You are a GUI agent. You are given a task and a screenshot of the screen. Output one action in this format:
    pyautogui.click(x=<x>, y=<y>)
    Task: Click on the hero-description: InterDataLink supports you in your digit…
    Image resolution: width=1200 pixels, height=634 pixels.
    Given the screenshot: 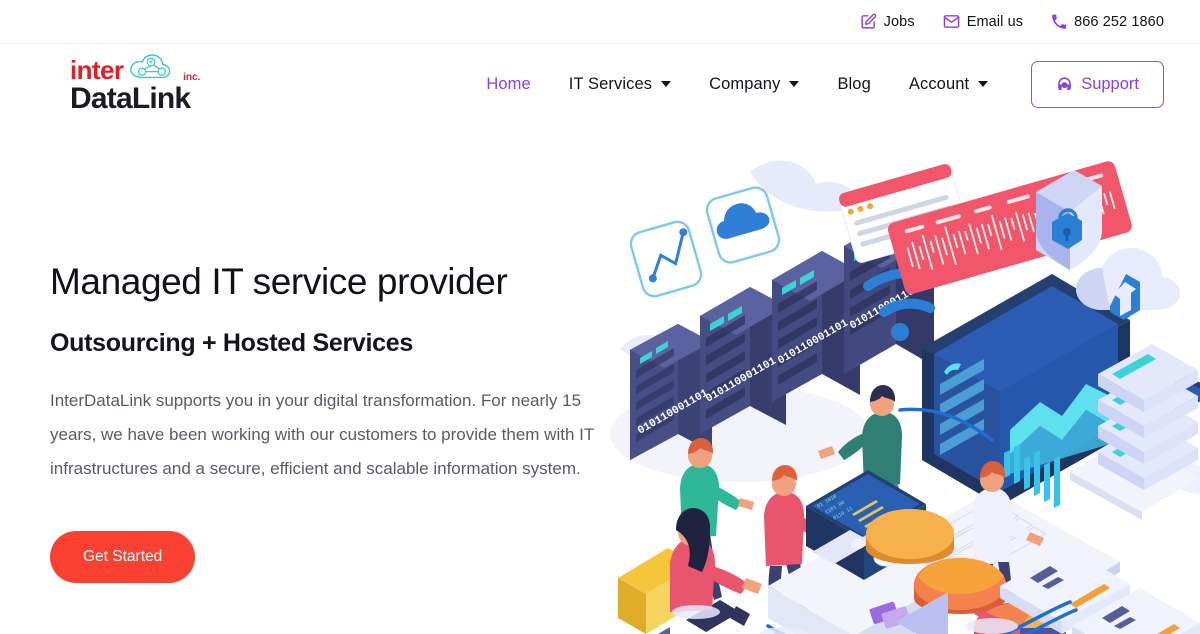 What is the action you would take?
    pyautogui.click(x=322, y=434)
    